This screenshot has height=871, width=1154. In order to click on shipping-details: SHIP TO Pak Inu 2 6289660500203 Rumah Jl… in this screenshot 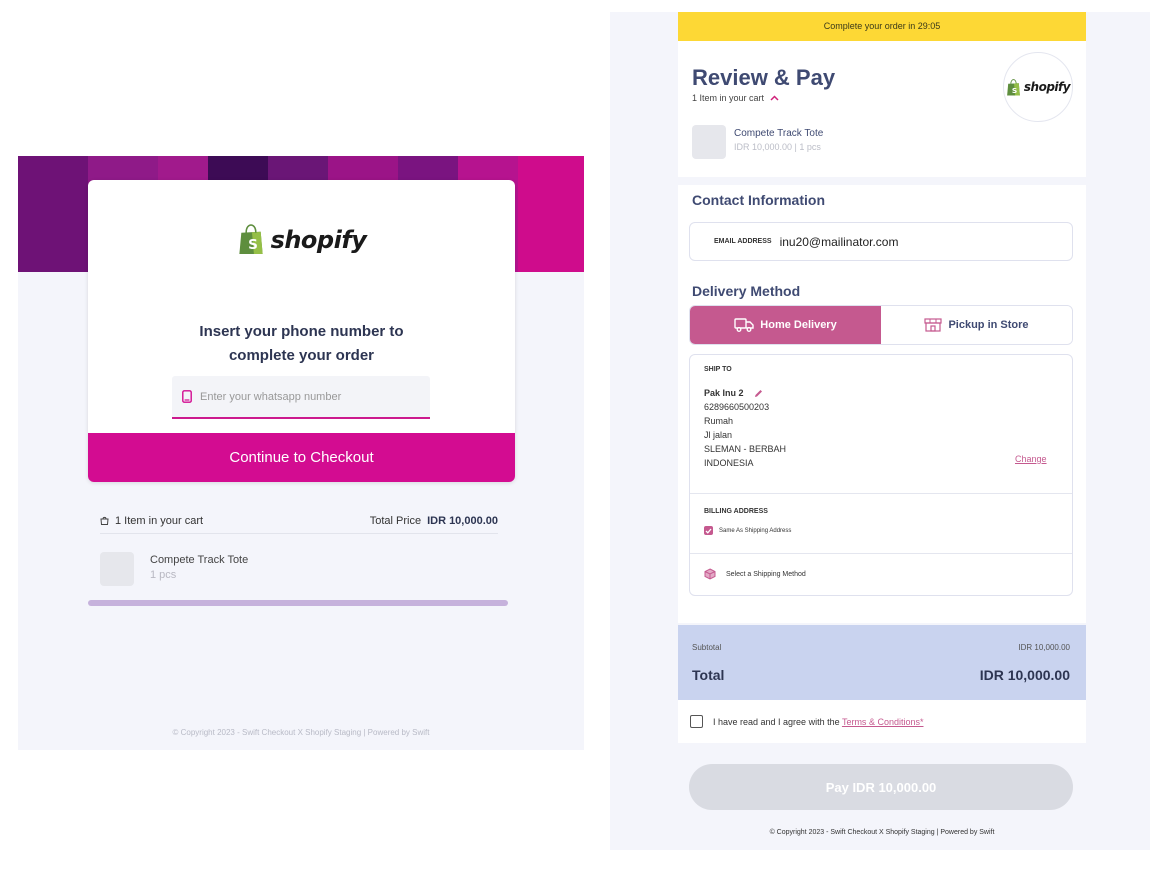, I will do `click(881, 475)`.